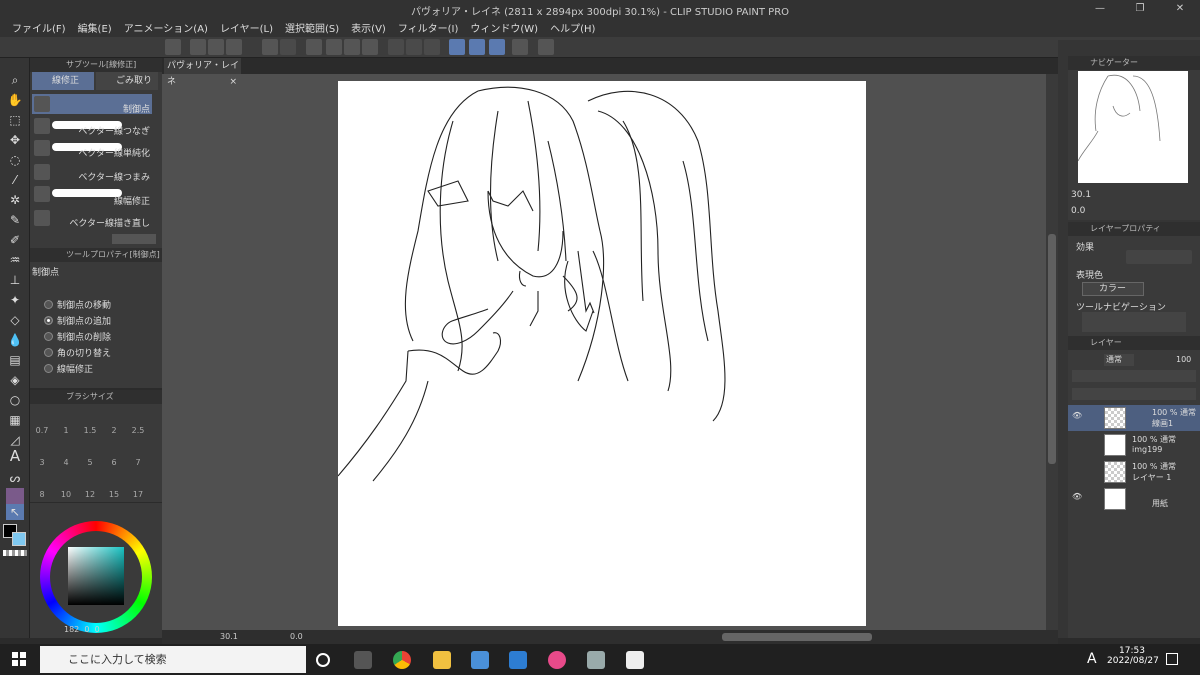  What do you see at coordinates (127, 81) in the screenshot?
I see `tab-dust-removal: ごみ取り` at bounding box center [127, 81].